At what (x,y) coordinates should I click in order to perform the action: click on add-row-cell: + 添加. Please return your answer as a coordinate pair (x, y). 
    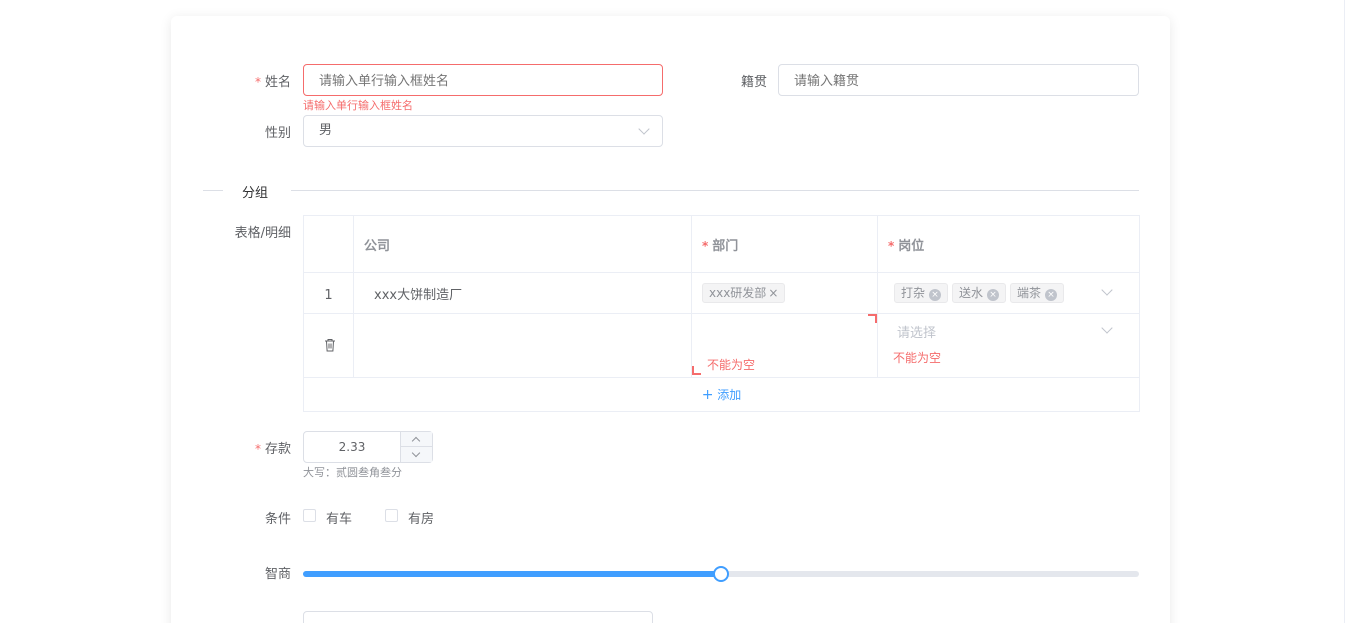
    Looking at the image, I should click on (721, 394).